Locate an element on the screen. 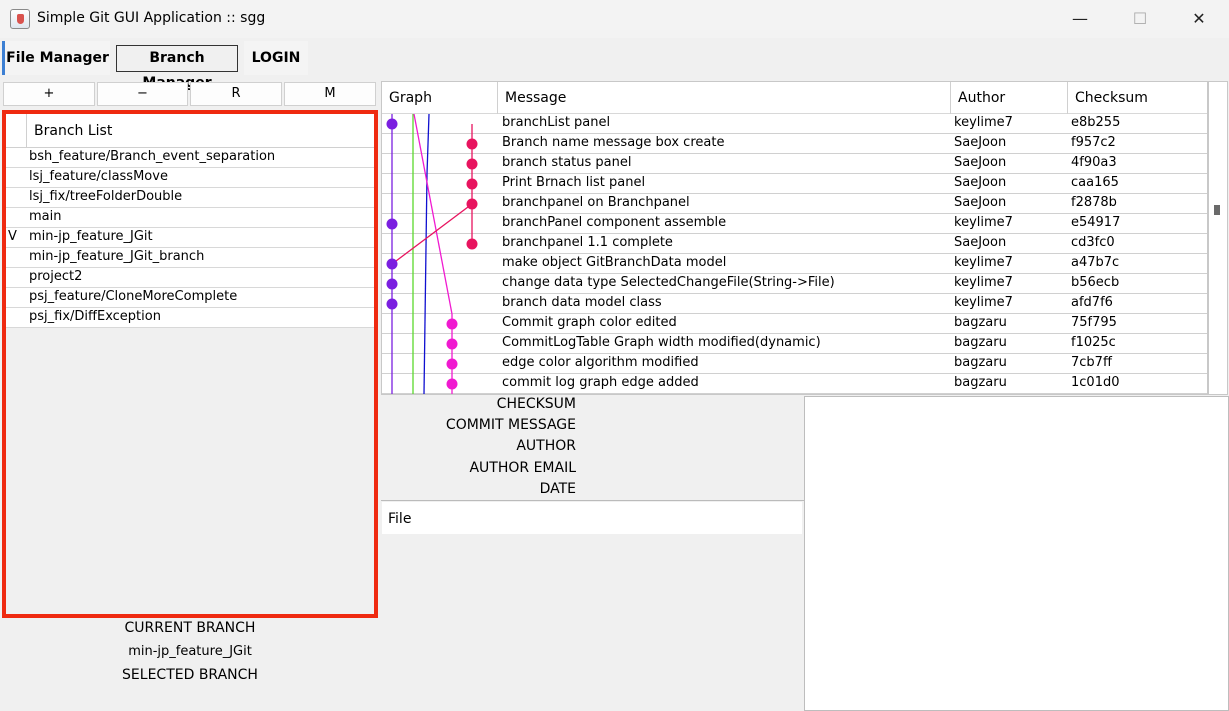  commit-checksum: b56ecb is located at coordinates (1095, 282).